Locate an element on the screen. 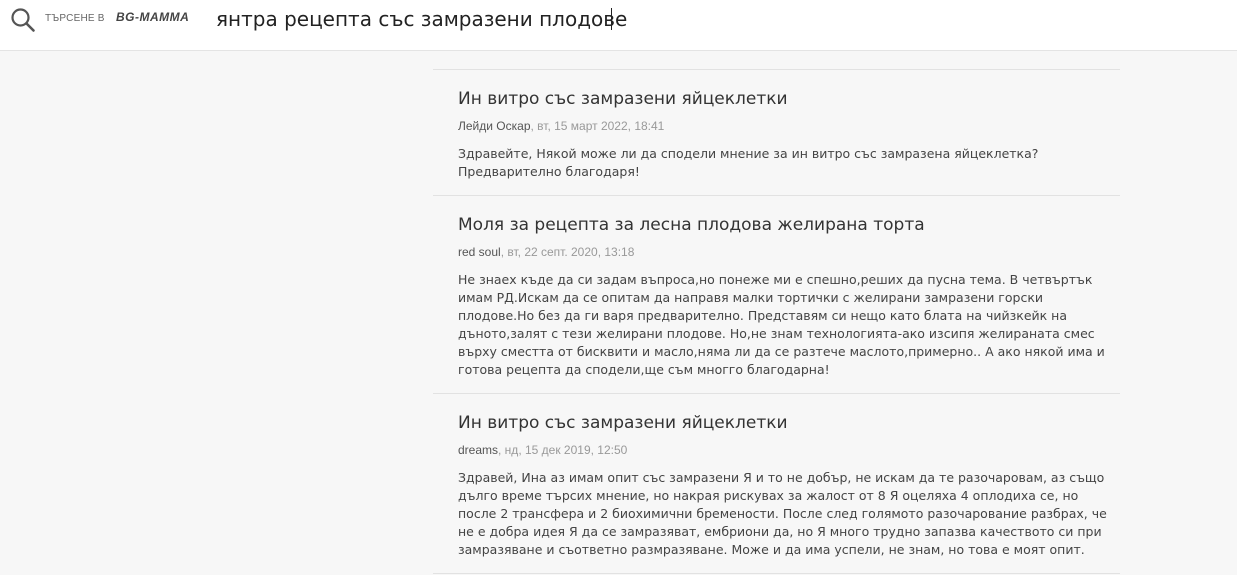  result-author: Лейди Оскар is located at coordinates (494, 126).